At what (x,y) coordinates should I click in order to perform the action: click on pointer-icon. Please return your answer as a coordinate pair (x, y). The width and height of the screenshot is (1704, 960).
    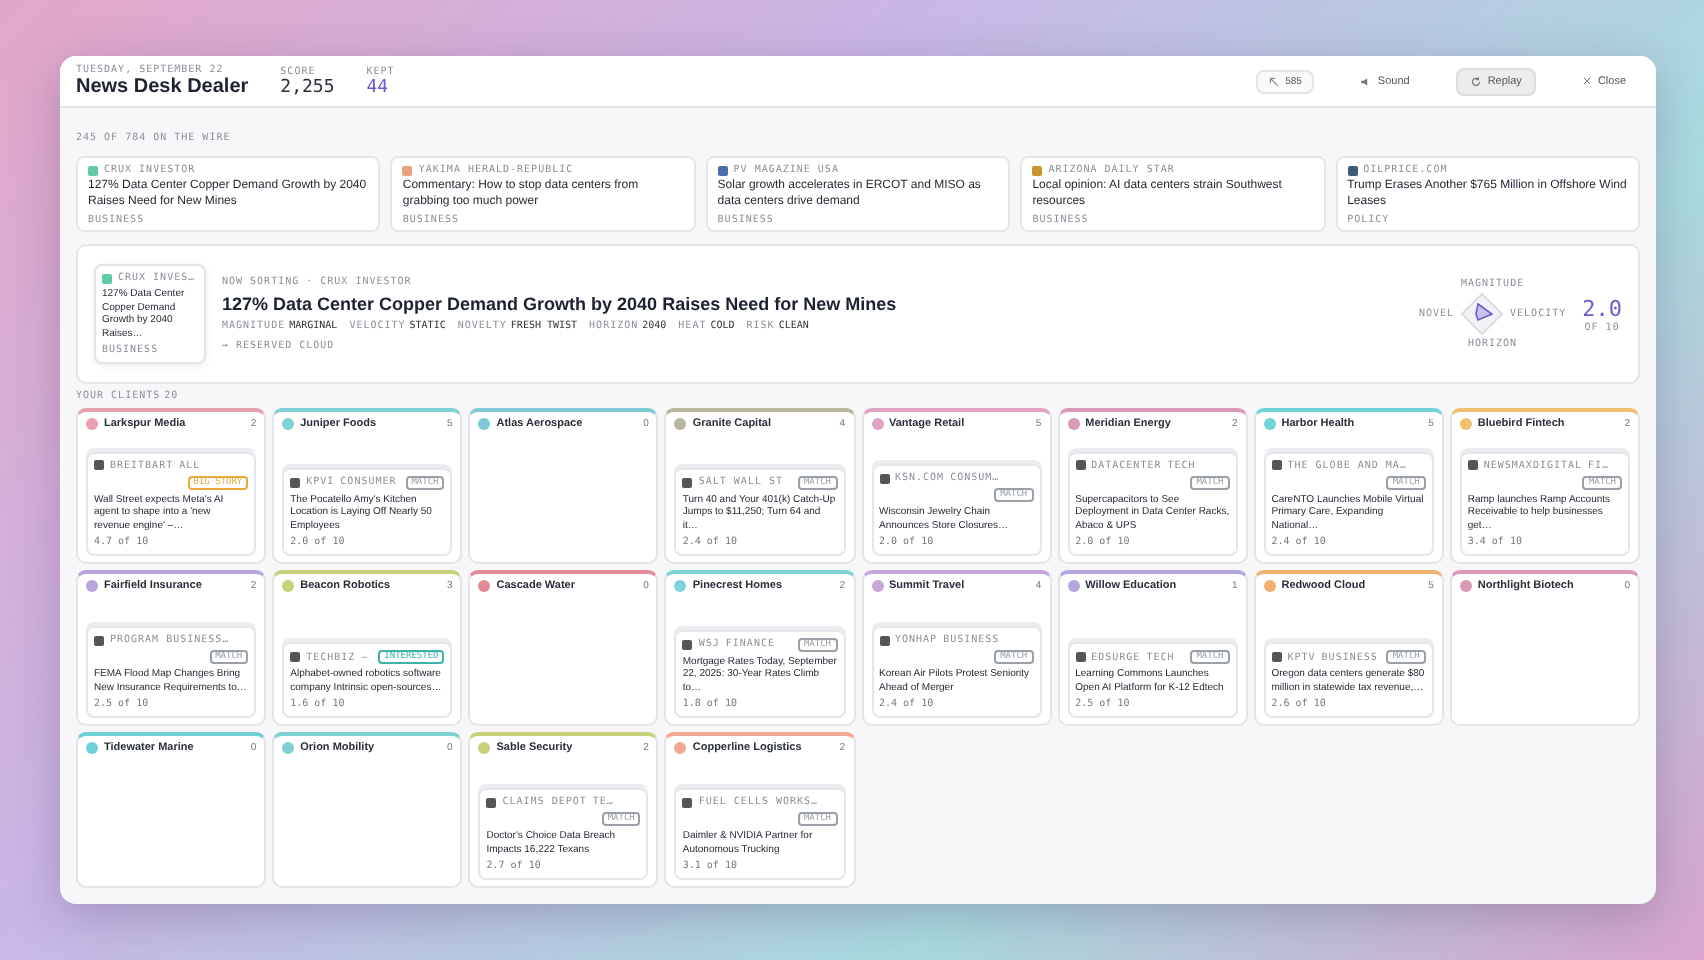
    Looking at the image, I should click on (1273, 81).